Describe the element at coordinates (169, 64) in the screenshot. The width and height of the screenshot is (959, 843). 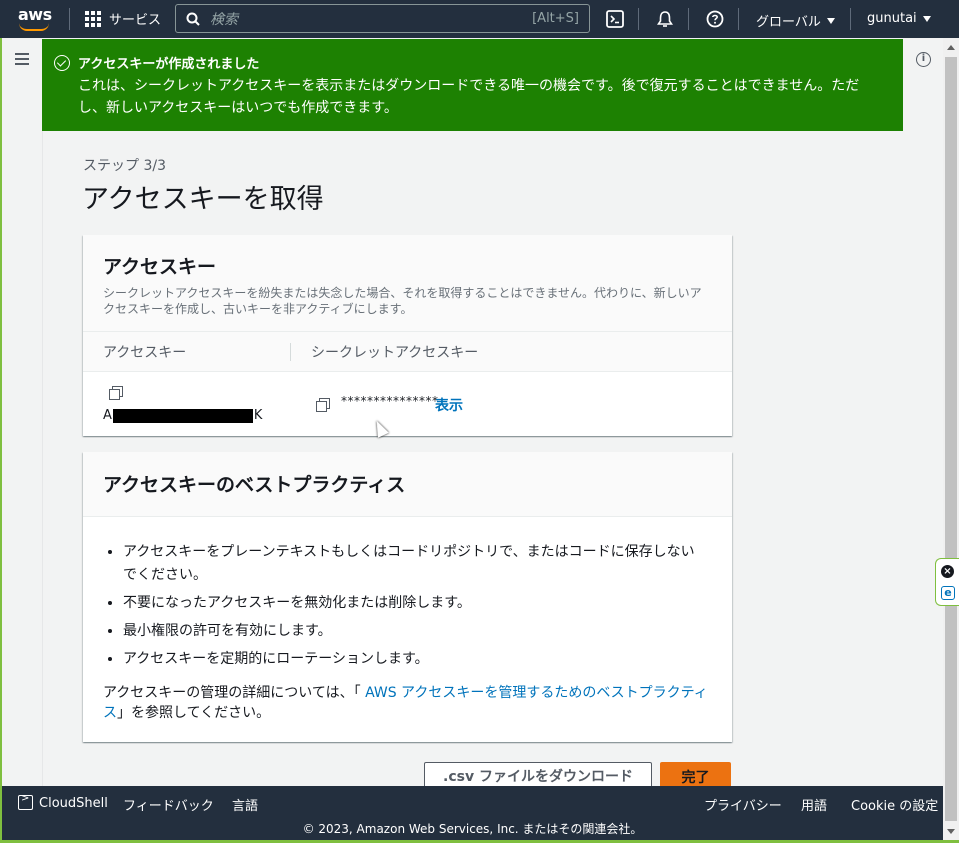
I see `flash-title: アクセスキーが作成されました` at that location.